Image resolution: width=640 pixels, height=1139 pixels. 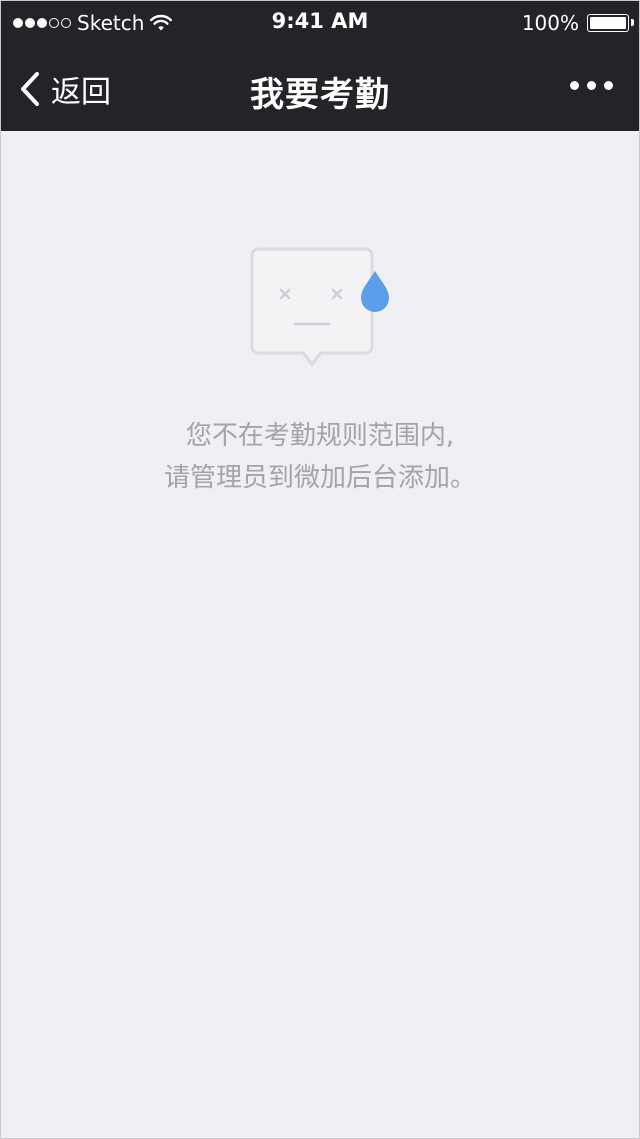 What do you see at coordinates (320, 95) in the screenshot?
I see `page-title: 我要考勤` at bounding box center [320, 95].